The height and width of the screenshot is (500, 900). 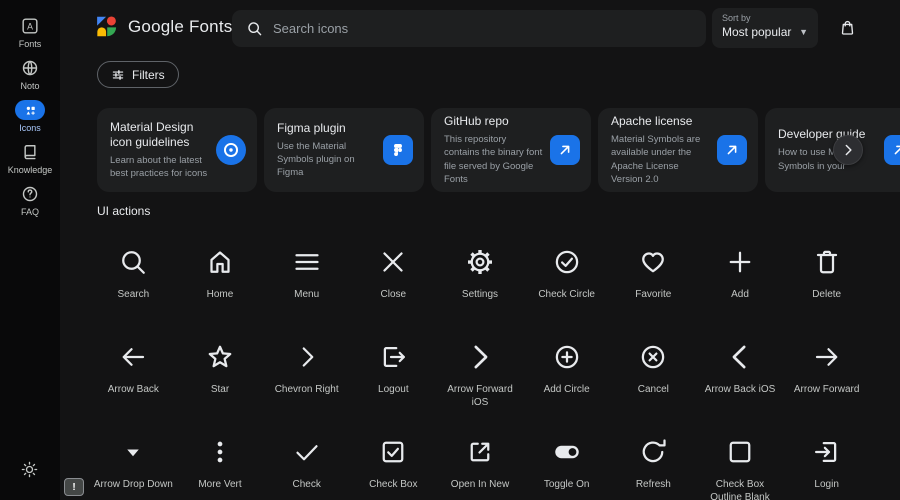 I want to click on icon-label: Settings, so click(x=480, y=294).